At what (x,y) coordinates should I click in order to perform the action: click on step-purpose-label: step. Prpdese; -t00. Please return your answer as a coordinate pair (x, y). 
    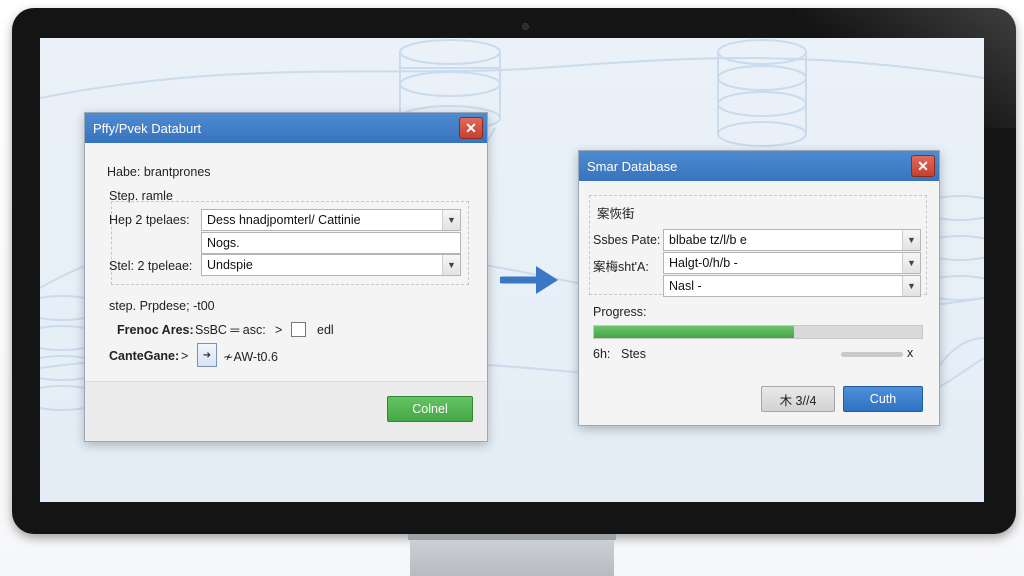
    Looking at the image, I should click on (162, 306).